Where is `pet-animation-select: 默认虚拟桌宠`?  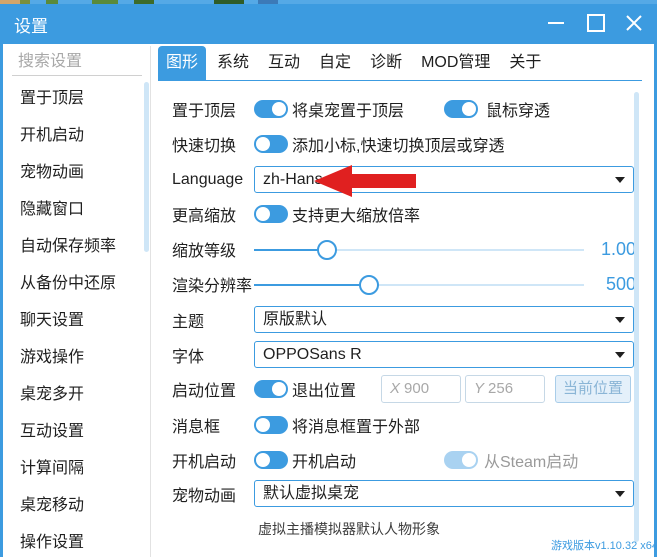
pet-animation-select: 默认虚拟桌宠 is located at coordinates (444, 493).